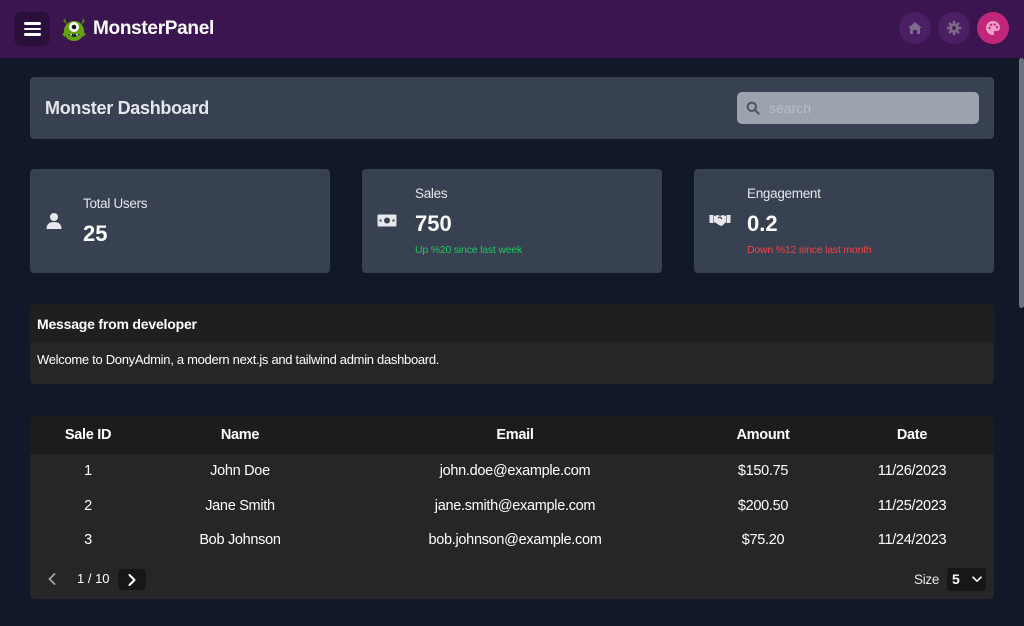  I want to click on page-scrollbar, so click(1021, 183).